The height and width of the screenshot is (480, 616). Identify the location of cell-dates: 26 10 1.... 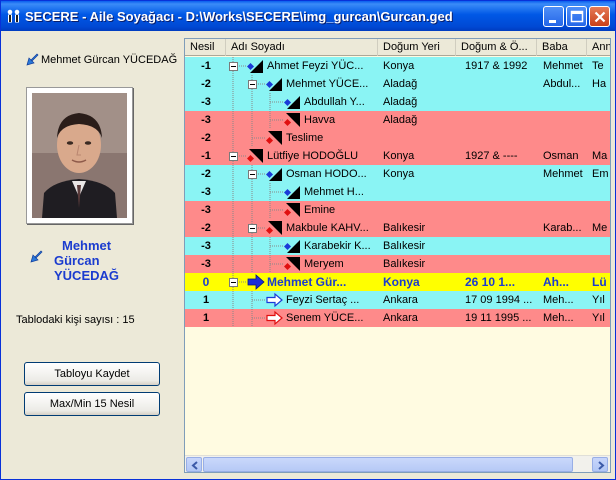
(490, 282).